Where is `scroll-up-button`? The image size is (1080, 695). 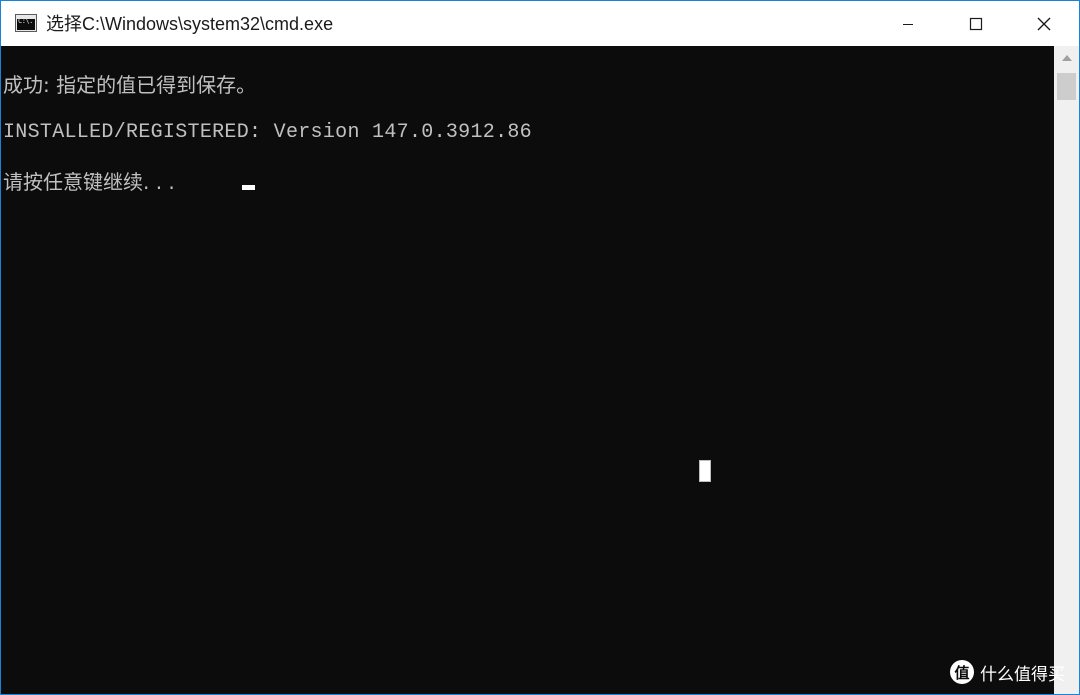
scroll-up-button is located at coordinates (1066, 58).